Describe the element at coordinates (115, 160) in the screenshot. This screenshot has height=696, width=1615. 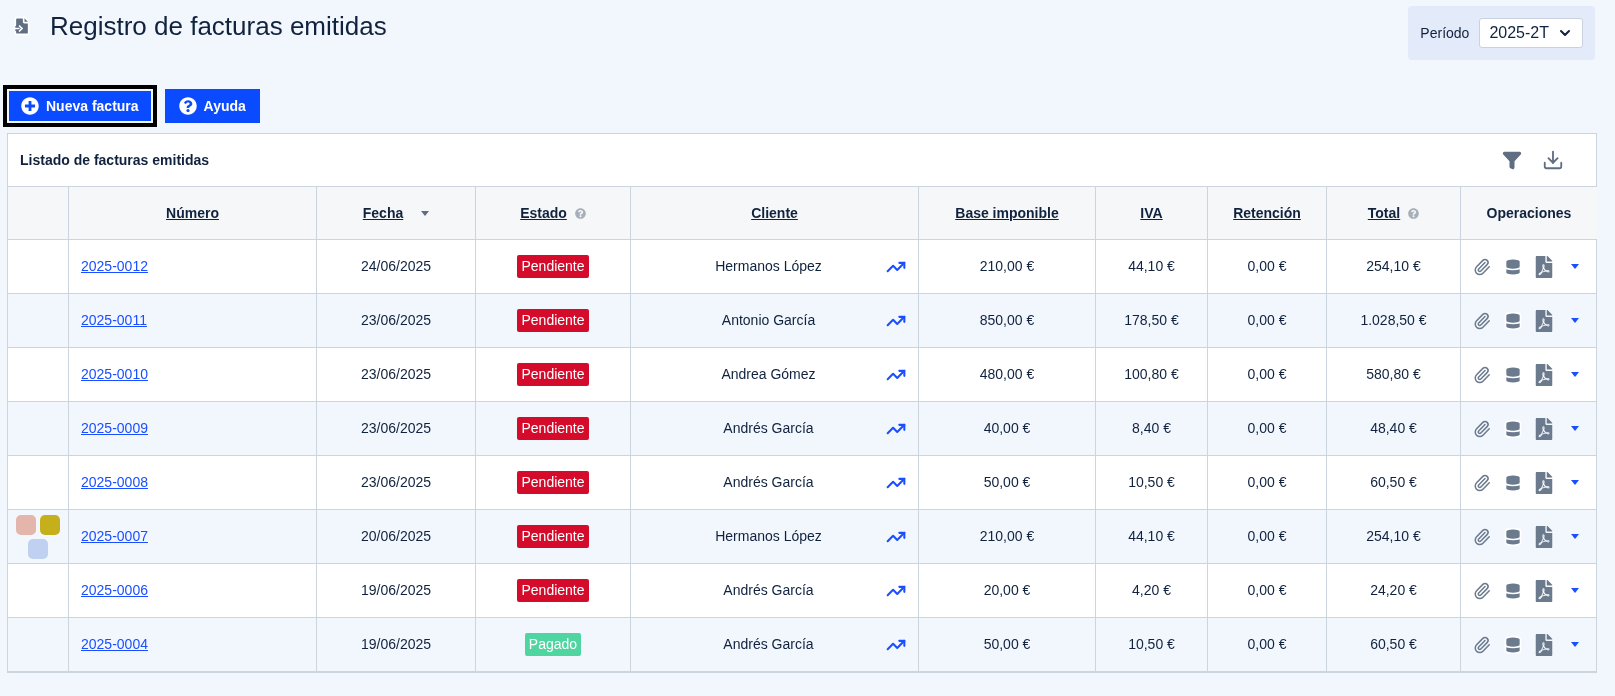
I see `table-title: Listado de facturas emitidas` at that location.